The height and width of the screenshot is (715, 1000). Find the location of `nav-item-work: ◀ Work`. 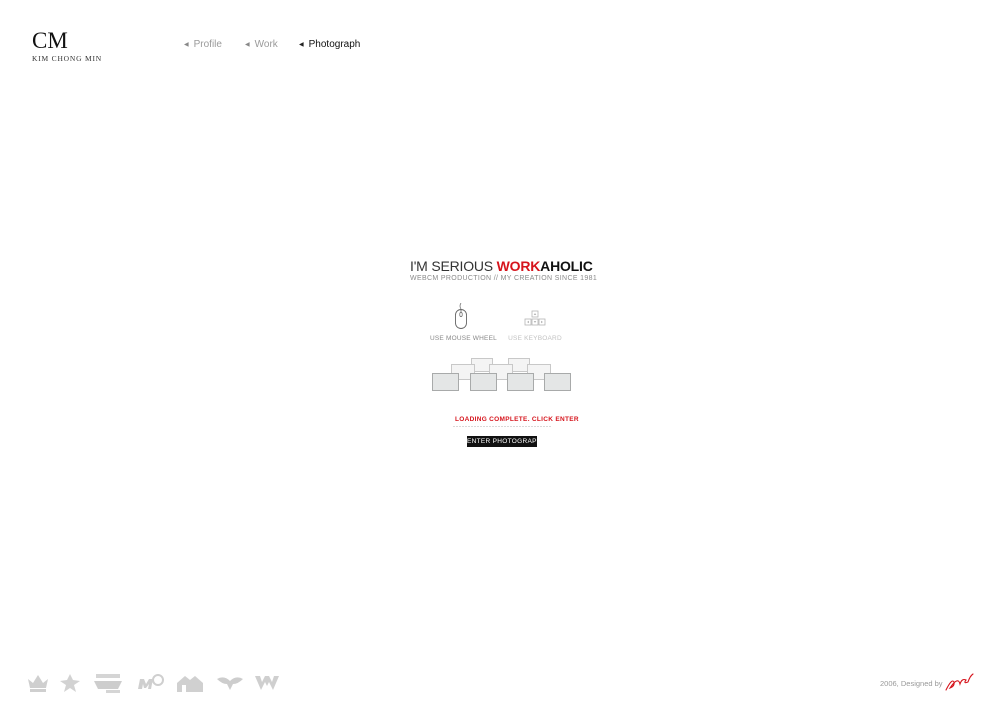

nav-item-work: ◀ Work is located at coordinates (261, 44).